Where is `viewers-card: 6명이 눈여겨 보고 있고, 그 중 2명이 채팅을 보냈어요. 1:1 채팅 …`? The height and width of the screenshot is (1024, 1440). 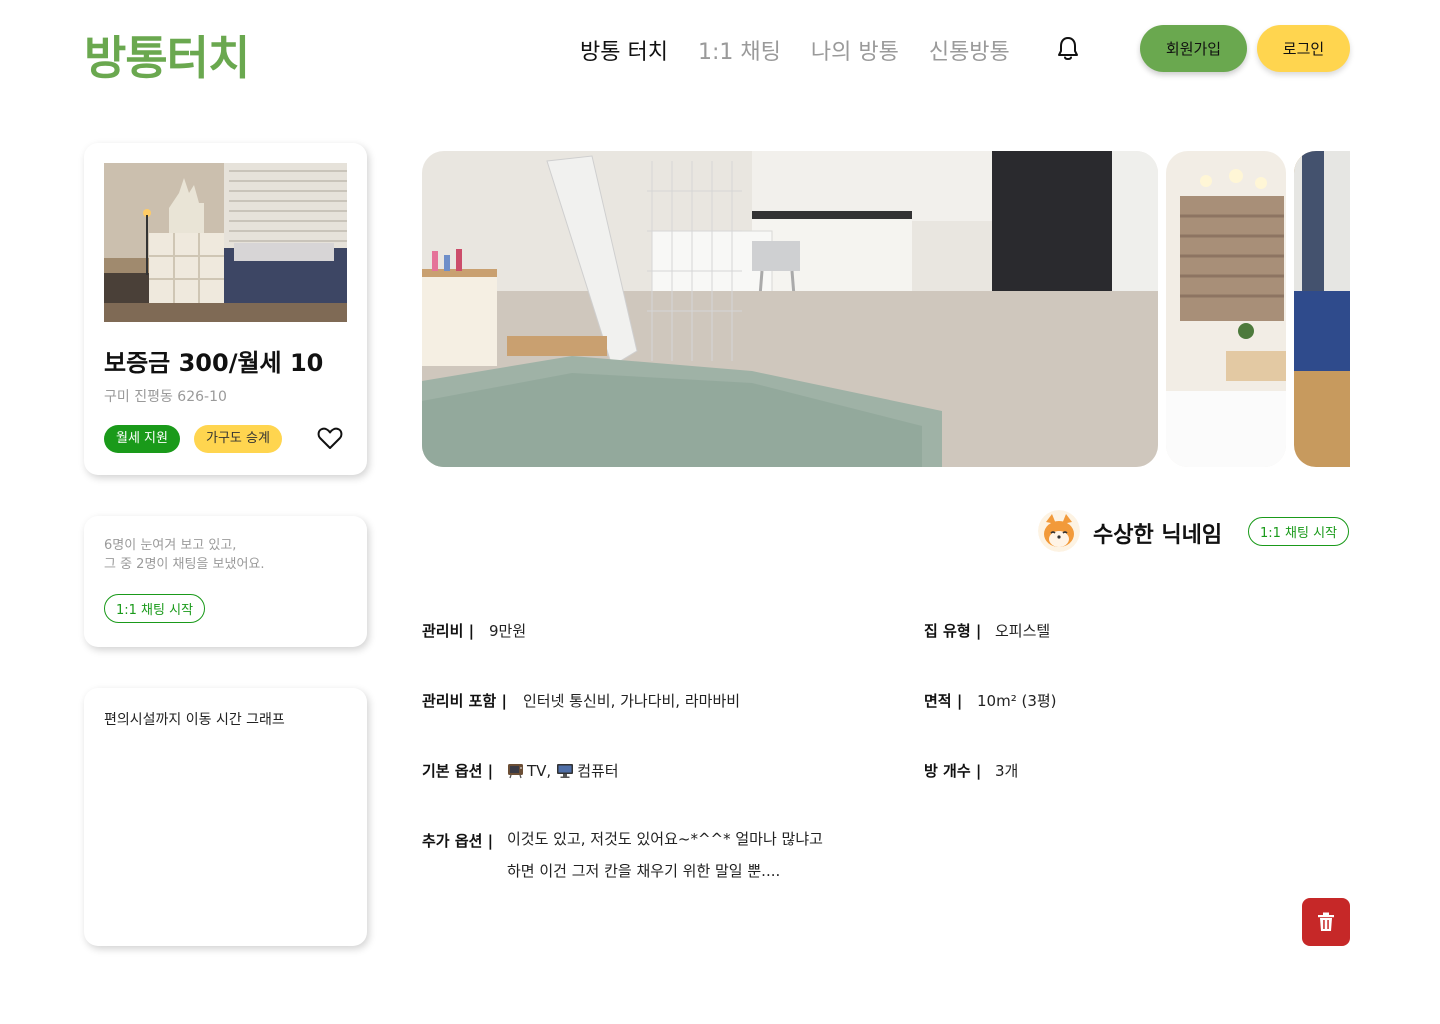 viewers-card: 6명이 눈여겨 보고 있고, 그 중 2명이 채팅을 보냈어요. 1:1 채팅 … is located at coordinates (225, 581).